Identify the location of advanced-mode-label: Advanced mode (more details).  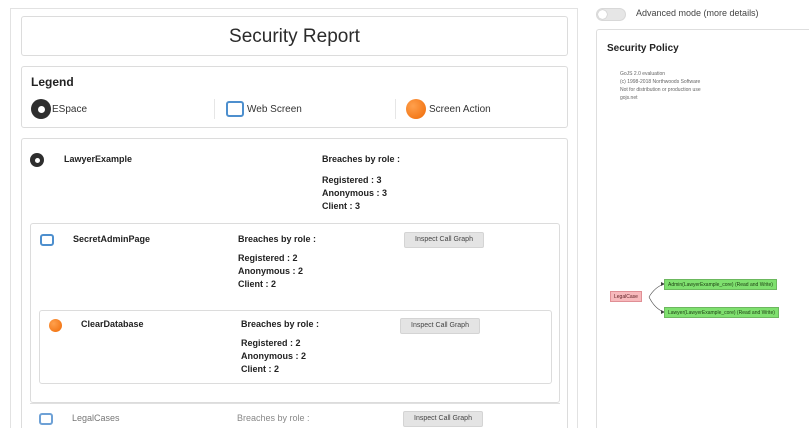
(697, 13).